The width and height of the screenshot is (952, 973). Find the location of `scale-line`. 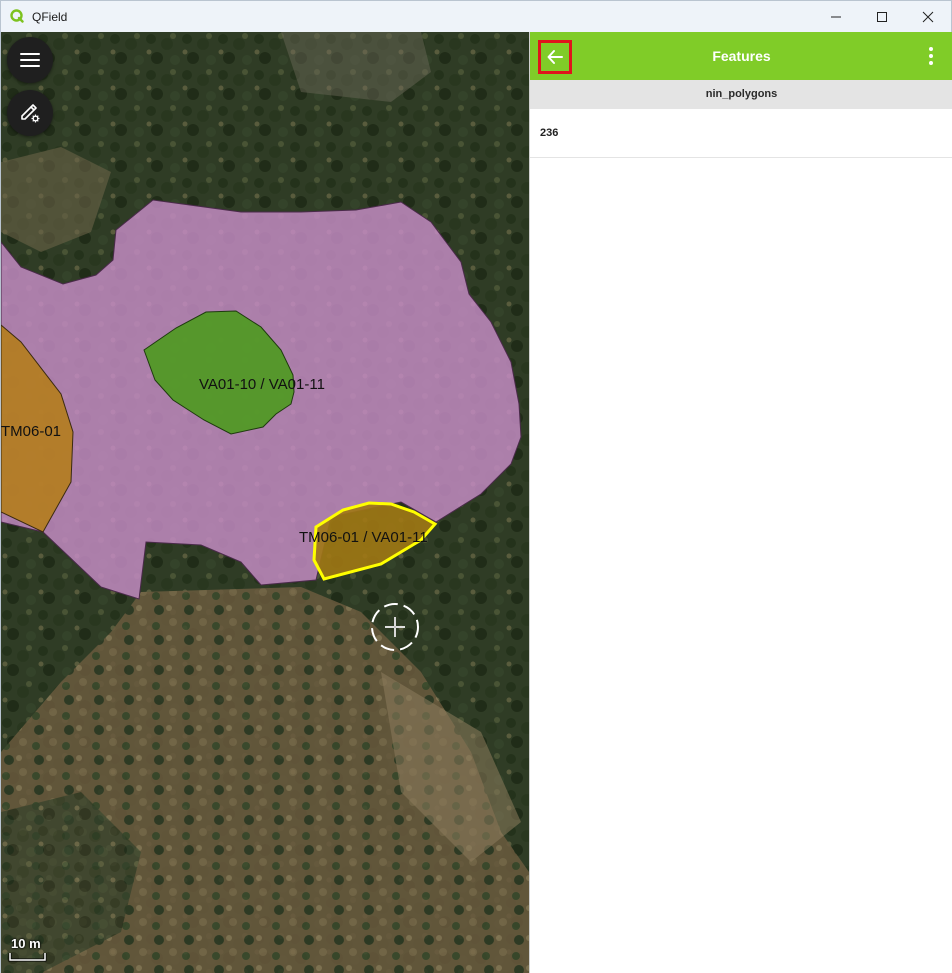

scale-line is located at coordinates (27, 957).